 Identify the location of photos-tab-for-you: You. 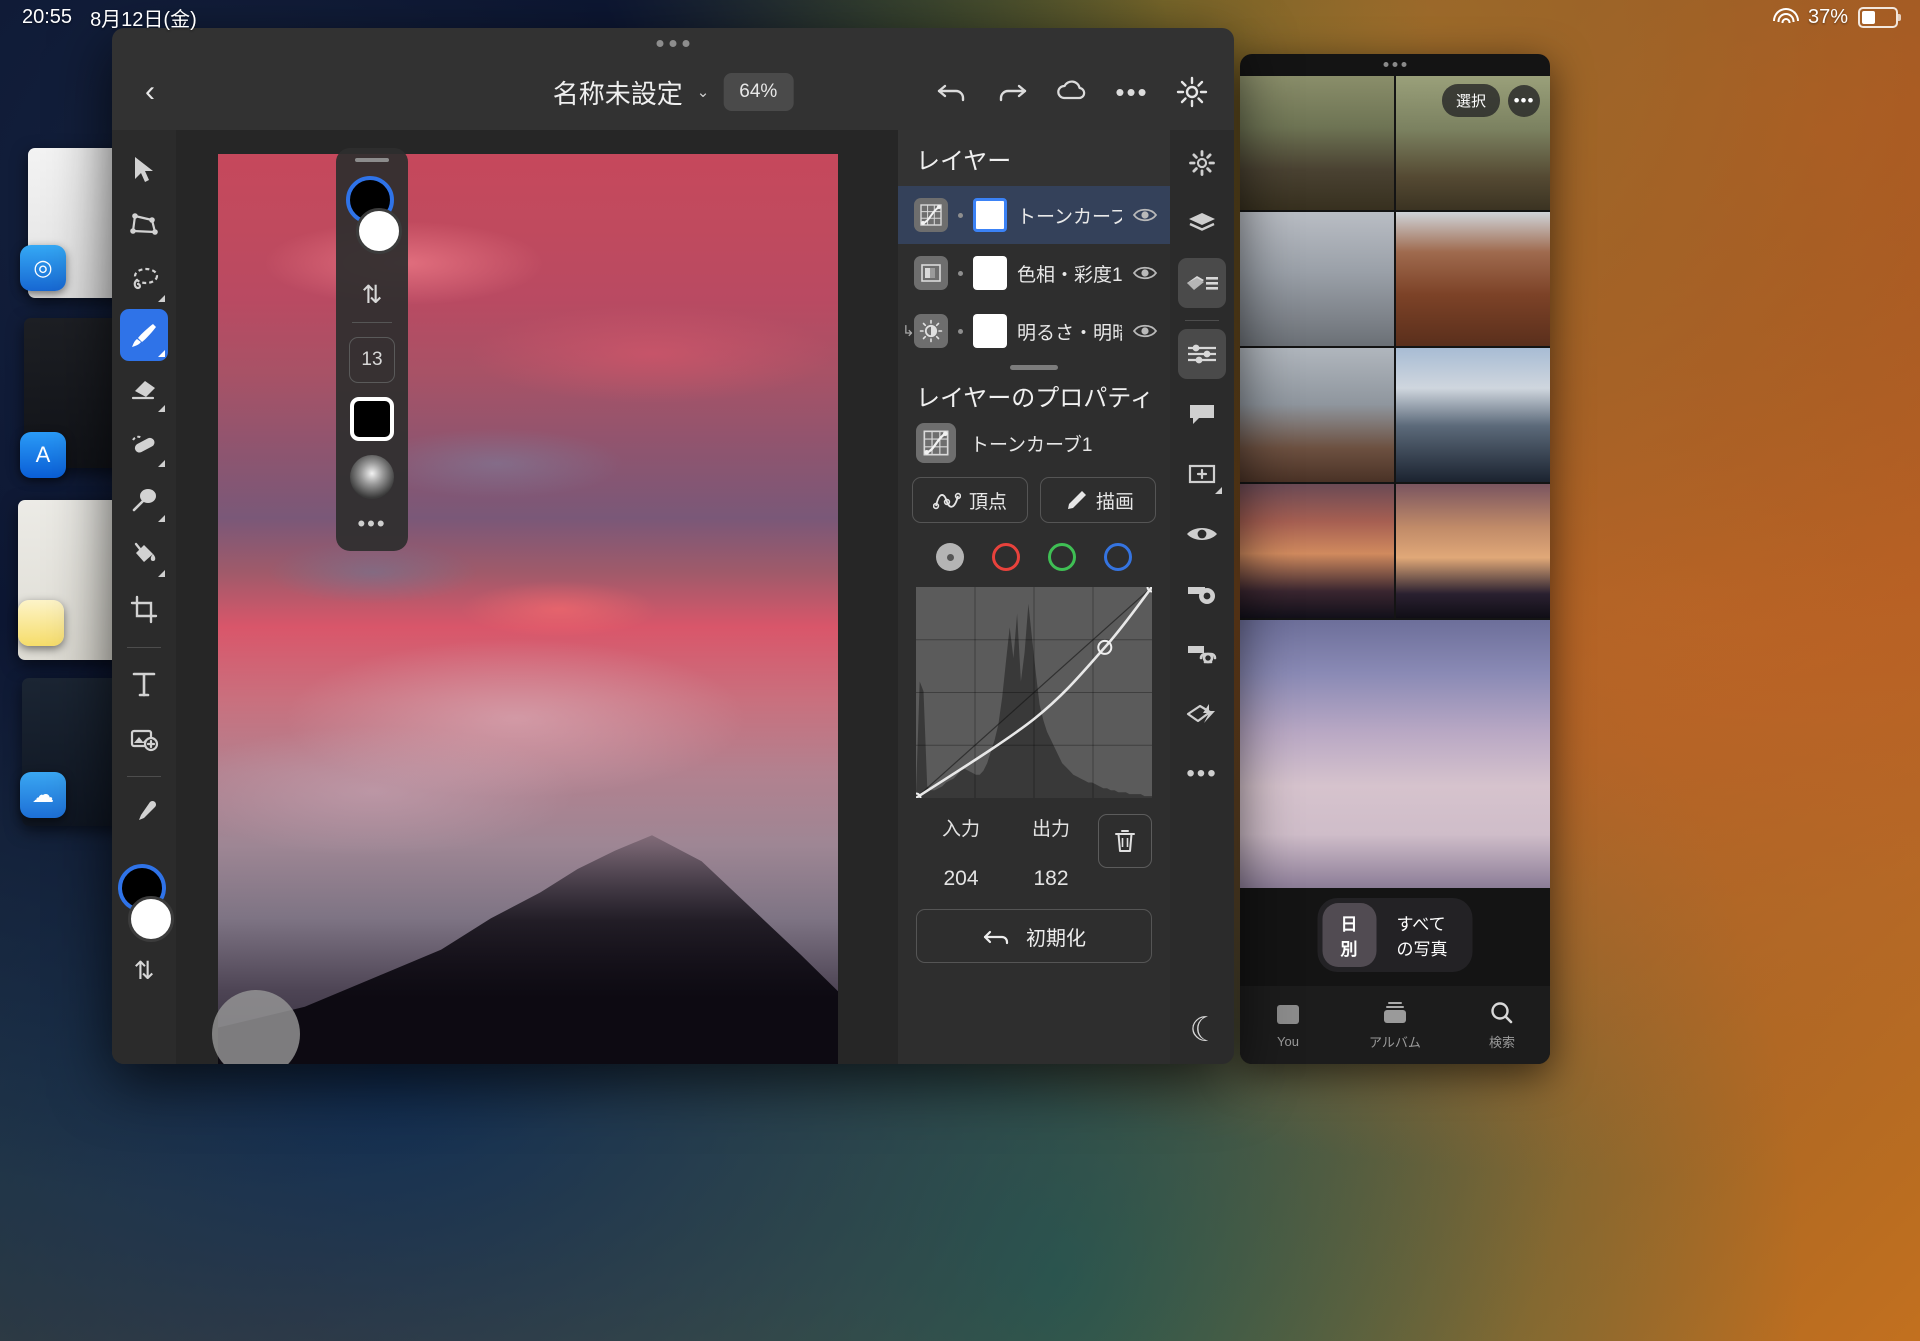
(1288, 1025).